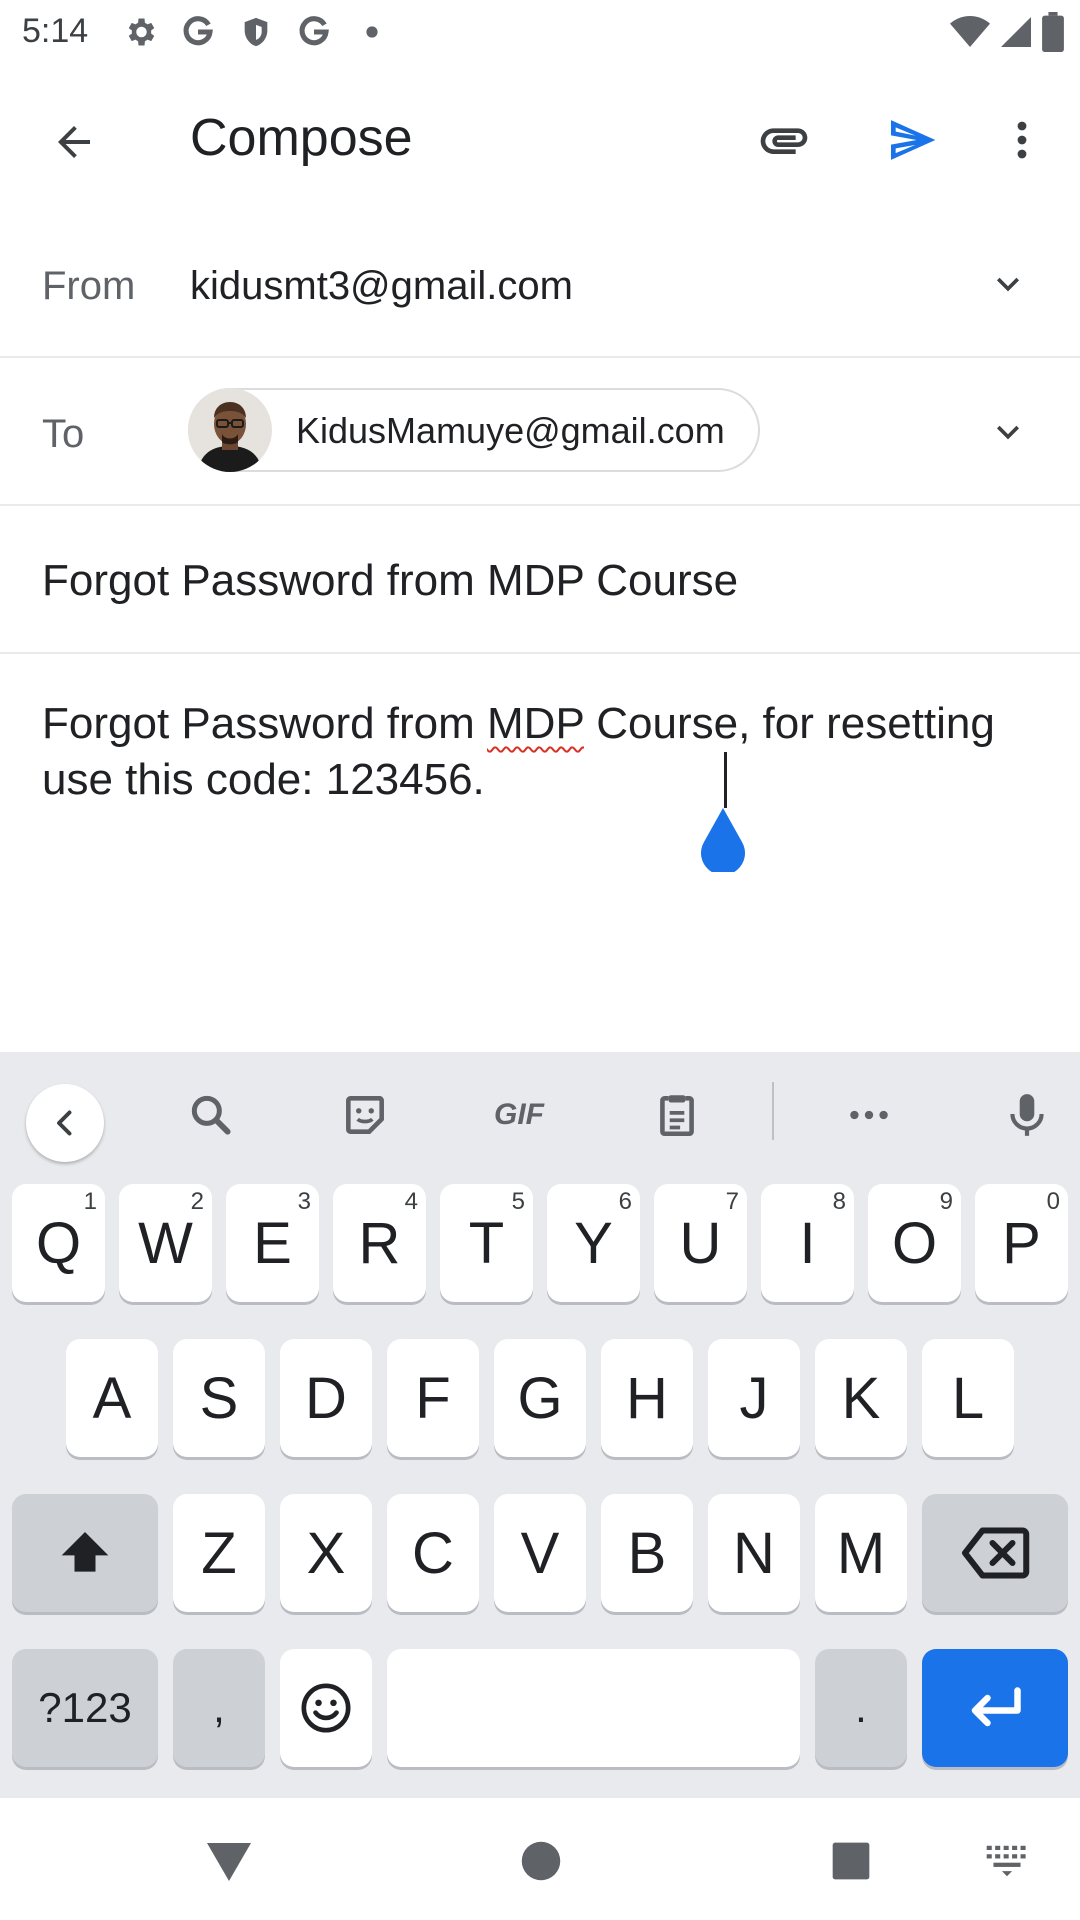 The image size is (1080, 1920). I want to click on key-label: N, so click(754, 1553).